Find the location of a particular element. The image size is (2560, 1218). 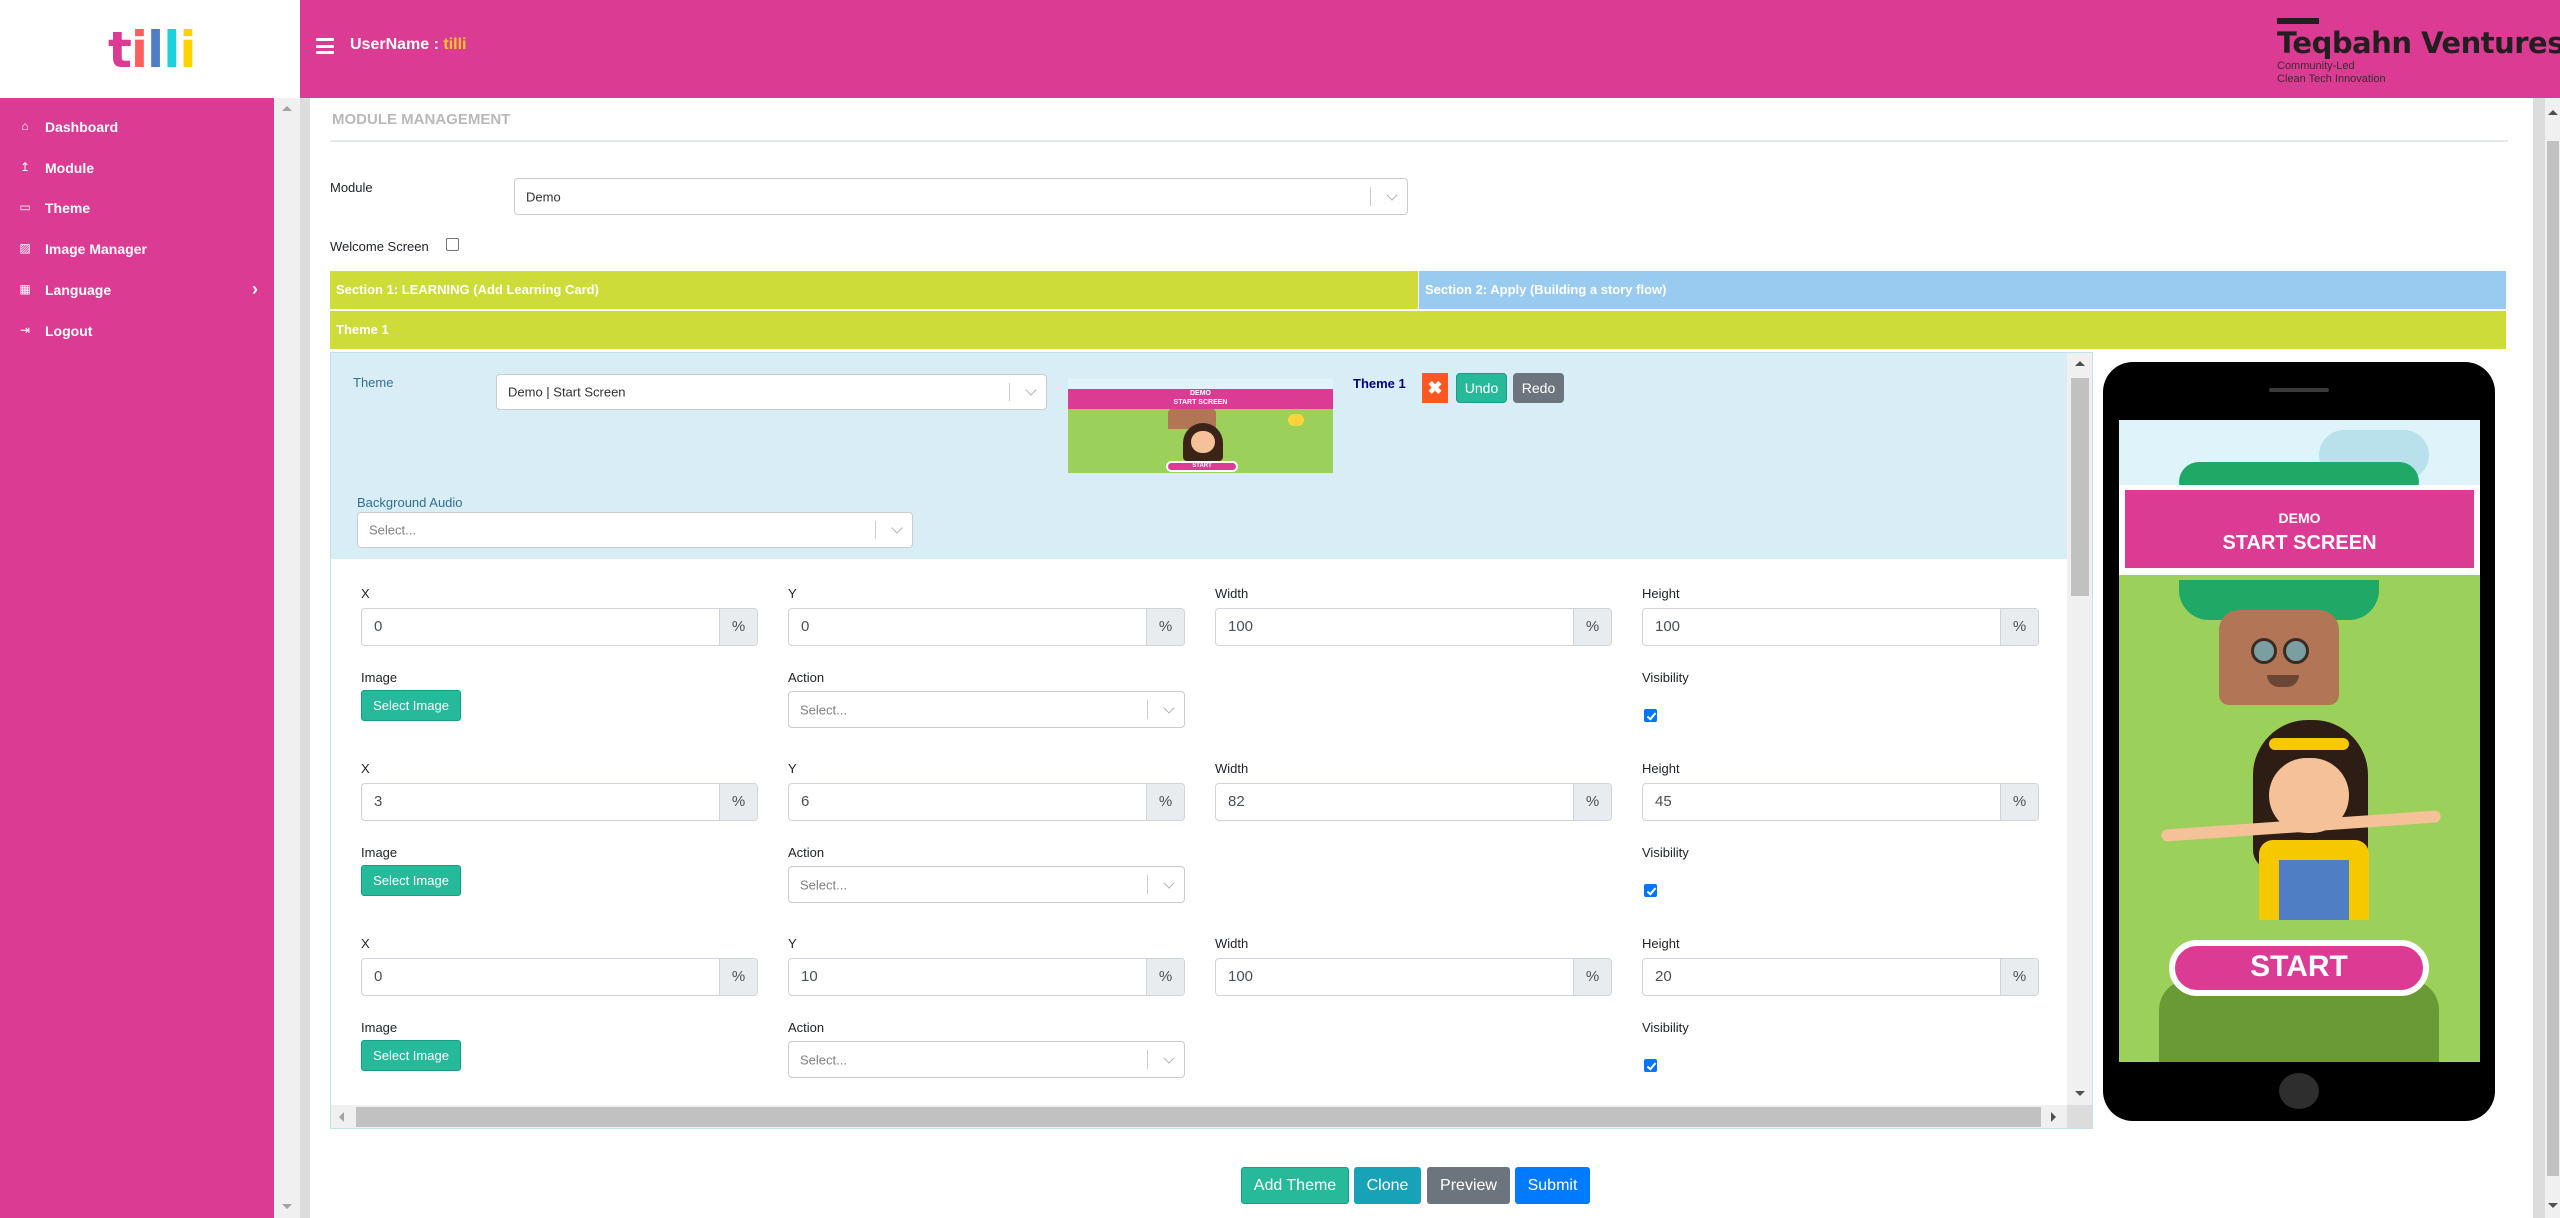

brand-tagline-1: Community-Led is located at coordinates (2316, 66).